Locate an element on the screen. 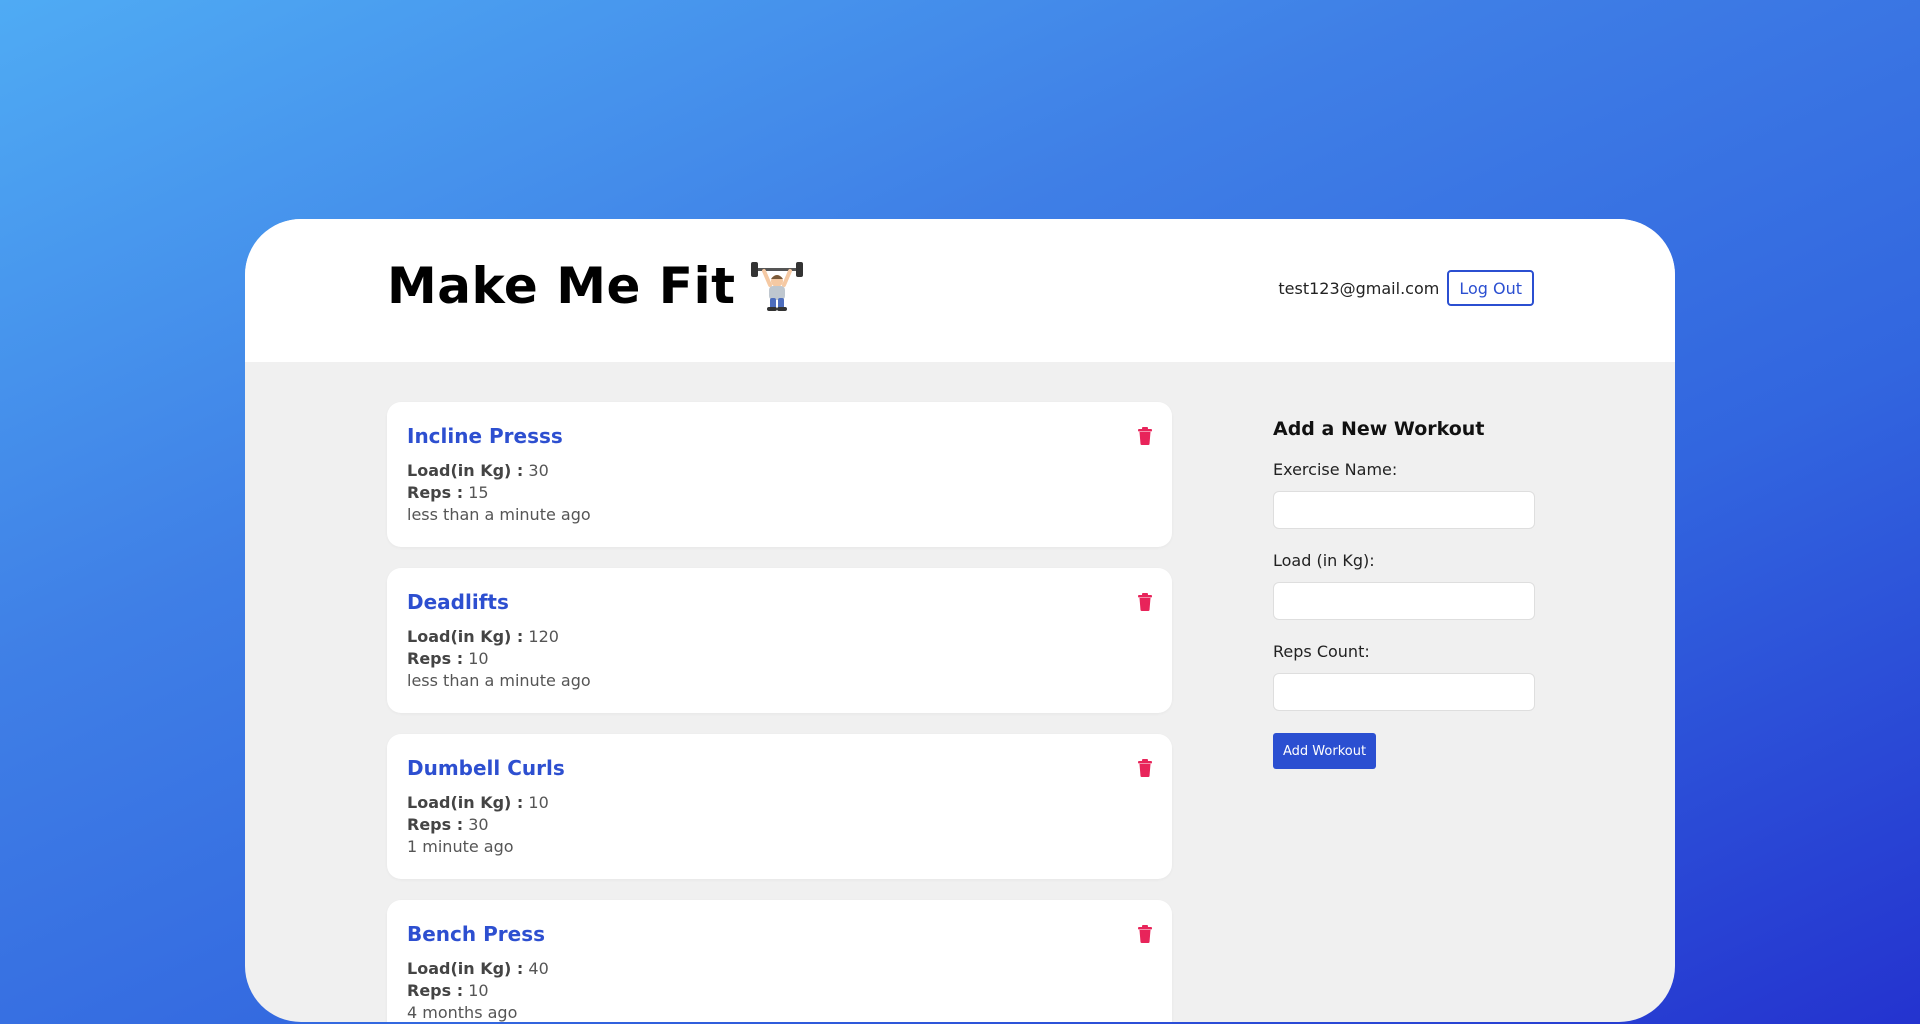 The width and height of the screenshot is (1920, 1024). reps-count-input is located at coordinates (1404, 692).